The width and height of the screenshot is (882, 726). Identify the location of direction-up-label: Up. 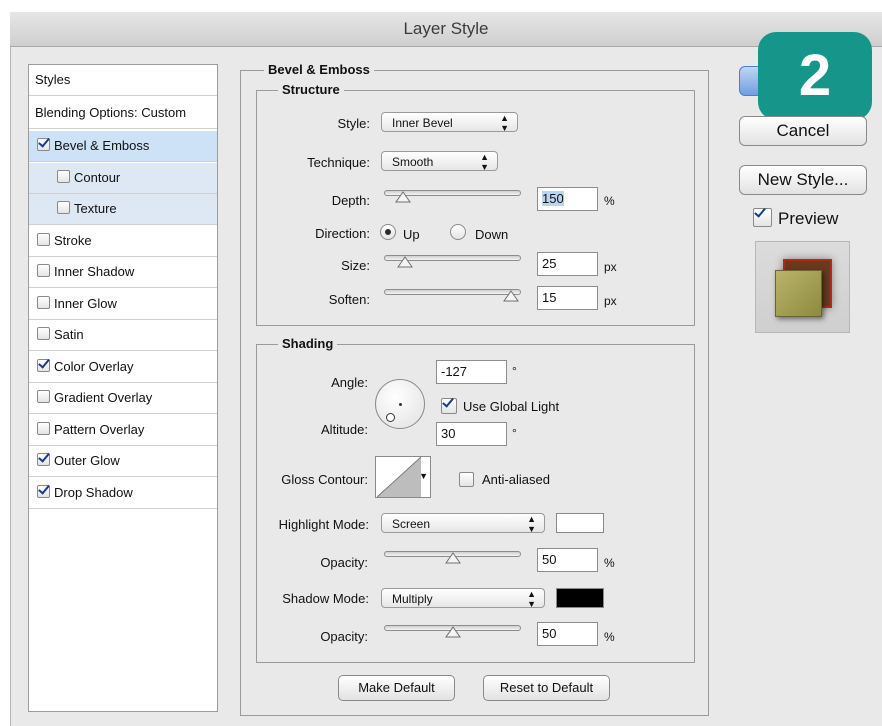
(411, 234).